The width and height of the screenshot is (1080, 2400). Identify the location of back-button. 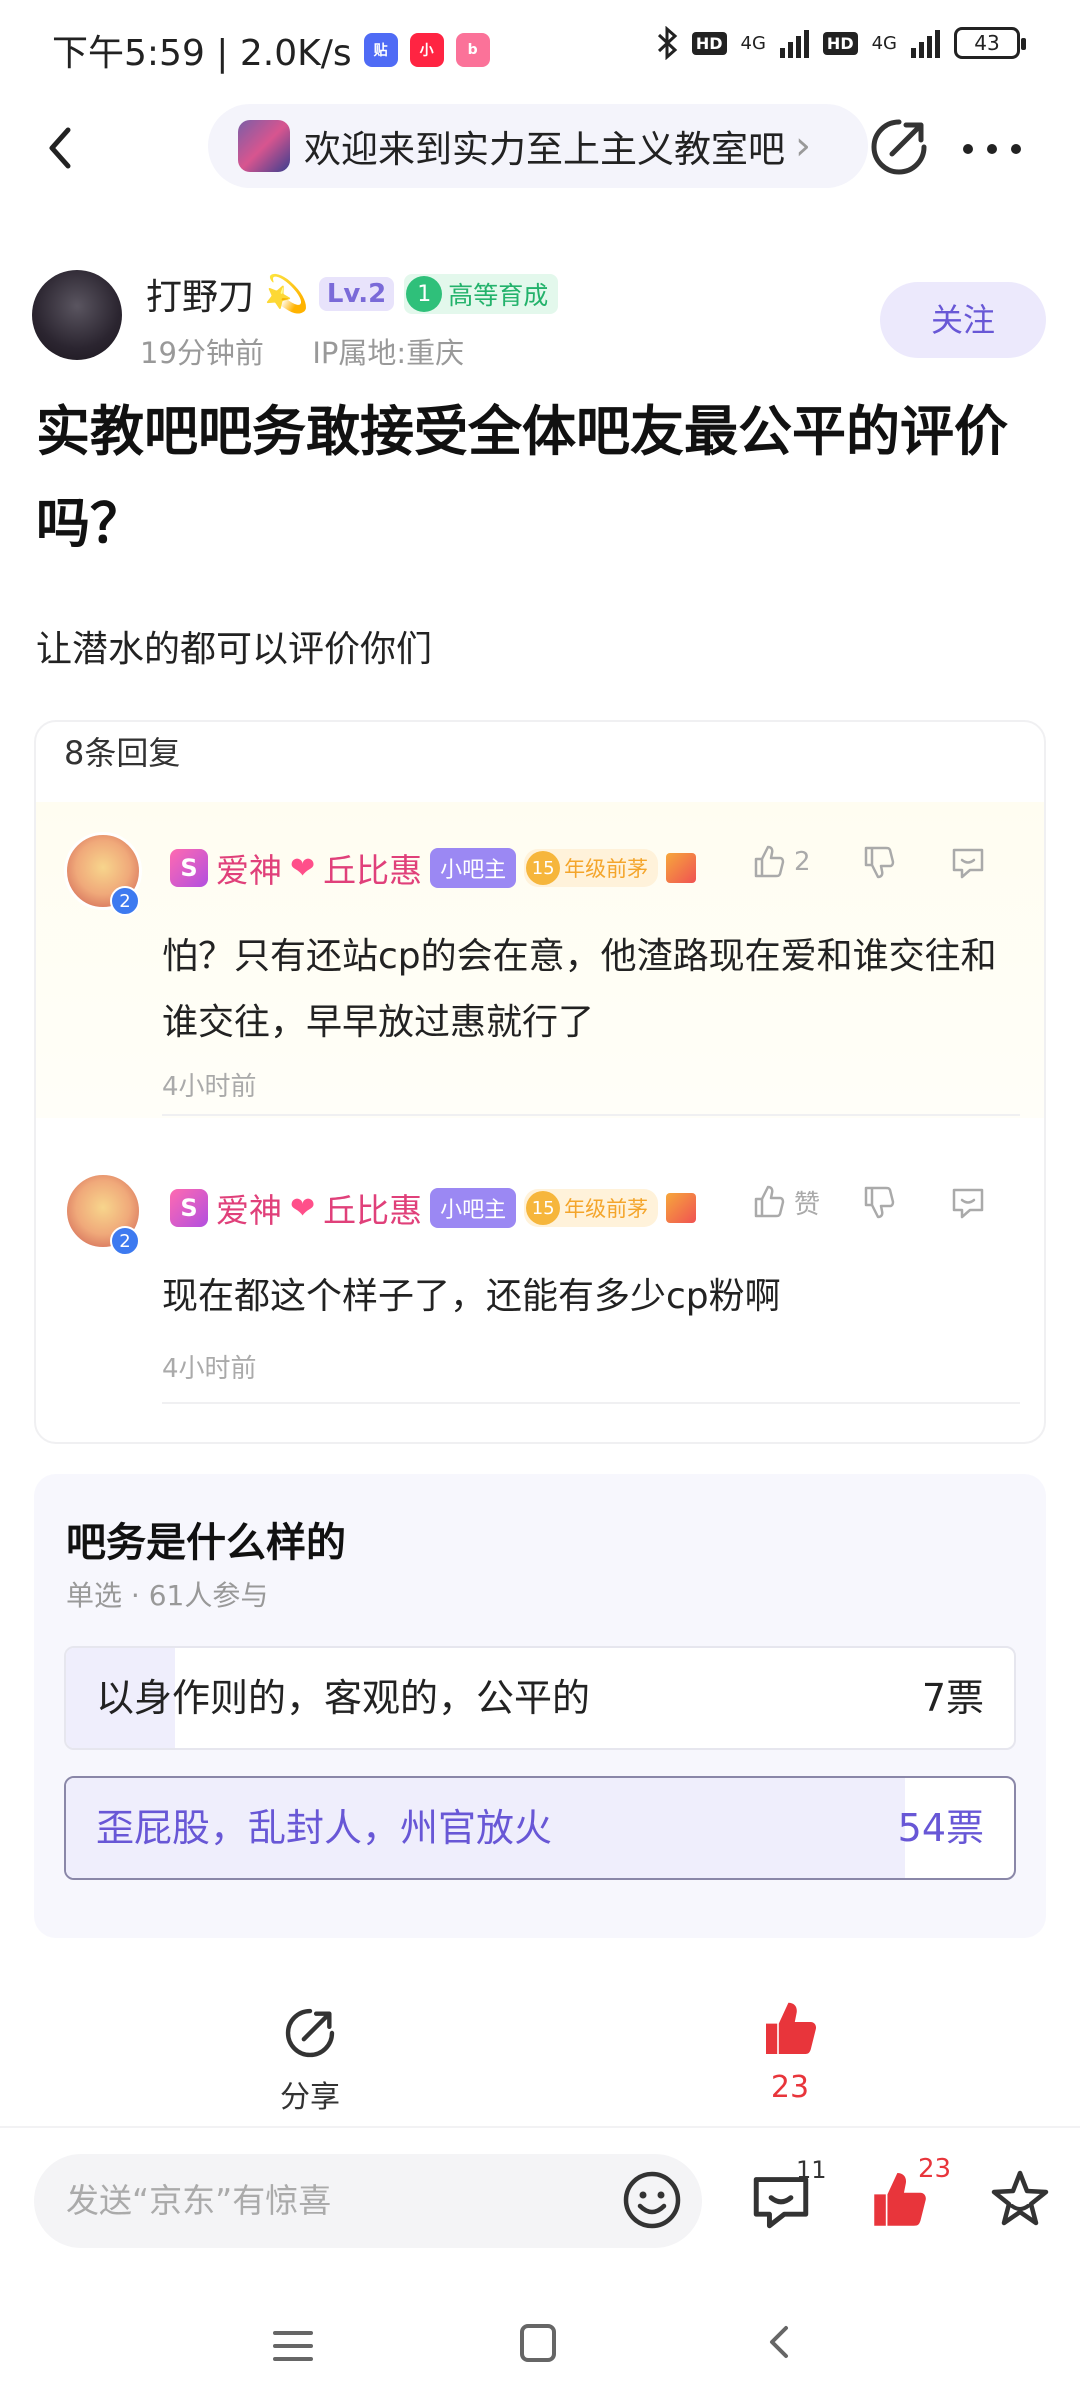
(65, 148).